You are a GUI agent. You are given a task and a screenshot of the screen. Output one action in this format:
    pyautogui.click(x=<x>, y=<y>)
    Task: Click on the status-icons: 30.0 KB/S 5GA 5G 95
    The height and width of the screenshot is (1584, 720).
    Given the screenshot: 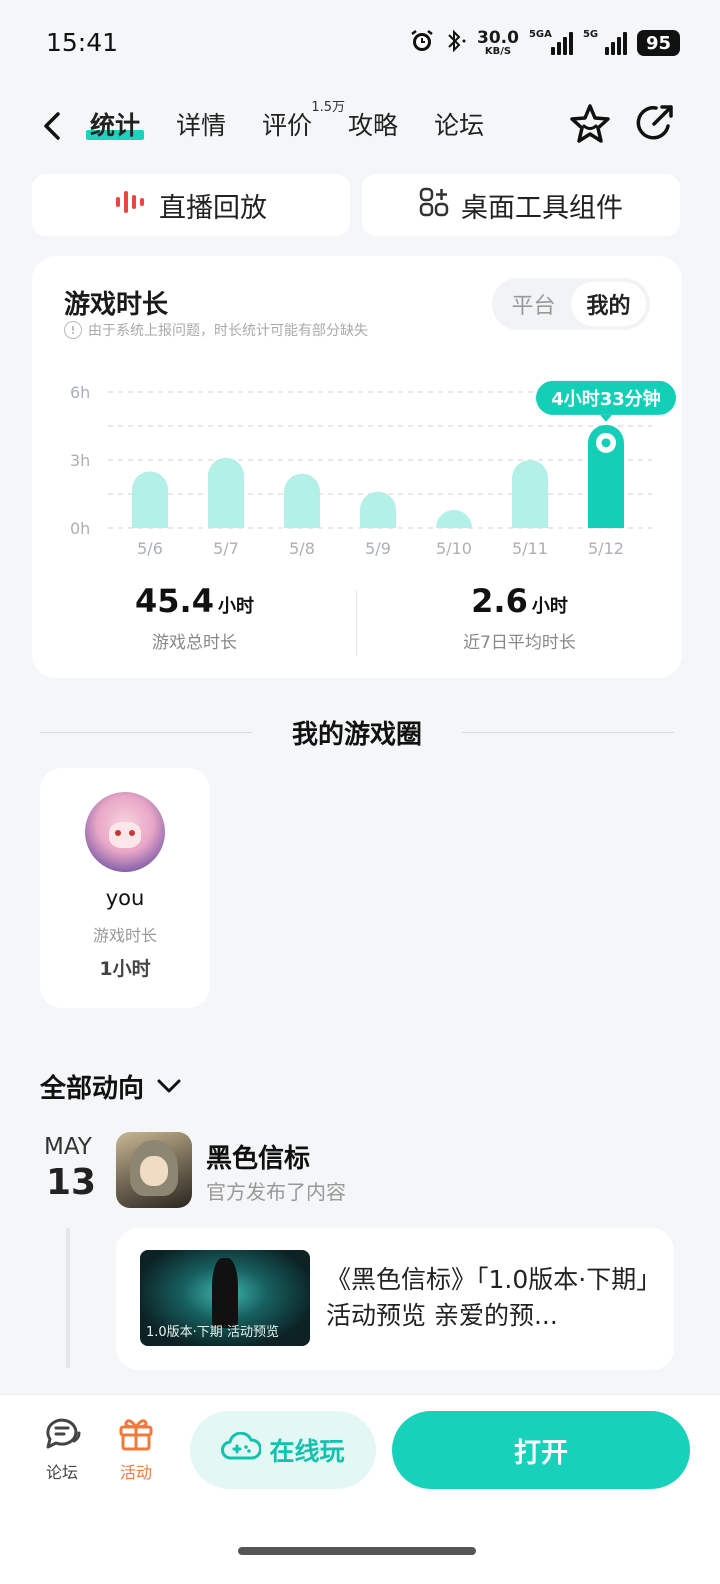 What is the action you would take?
    pyautogui.click(x=544, y=43)
    